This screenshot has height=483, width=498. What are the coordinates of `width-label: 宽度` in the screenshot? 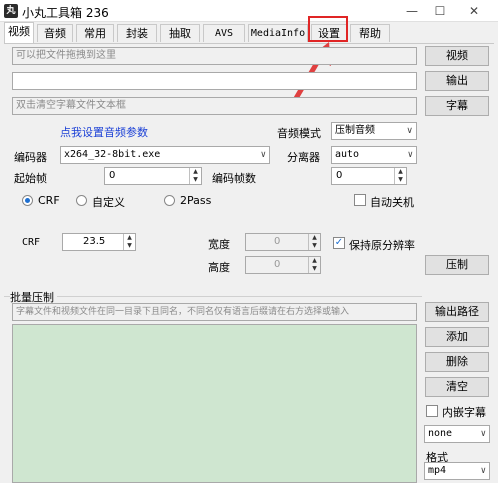 It's located at (219, 244).